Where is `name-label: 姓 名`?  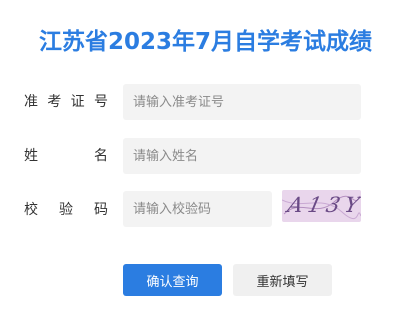 name-label: 姓 名 is located at coordinates (66, 156).